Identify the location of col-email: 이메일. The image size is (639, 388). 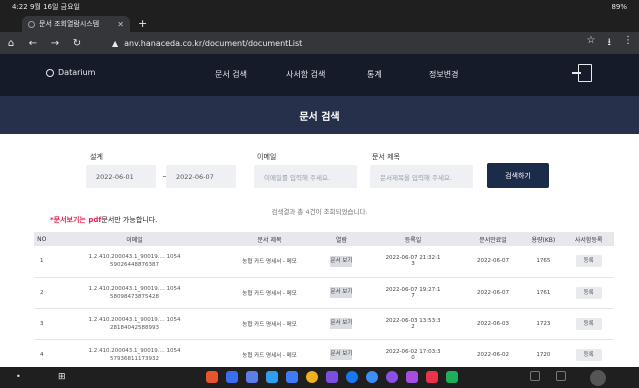
(134, 240).